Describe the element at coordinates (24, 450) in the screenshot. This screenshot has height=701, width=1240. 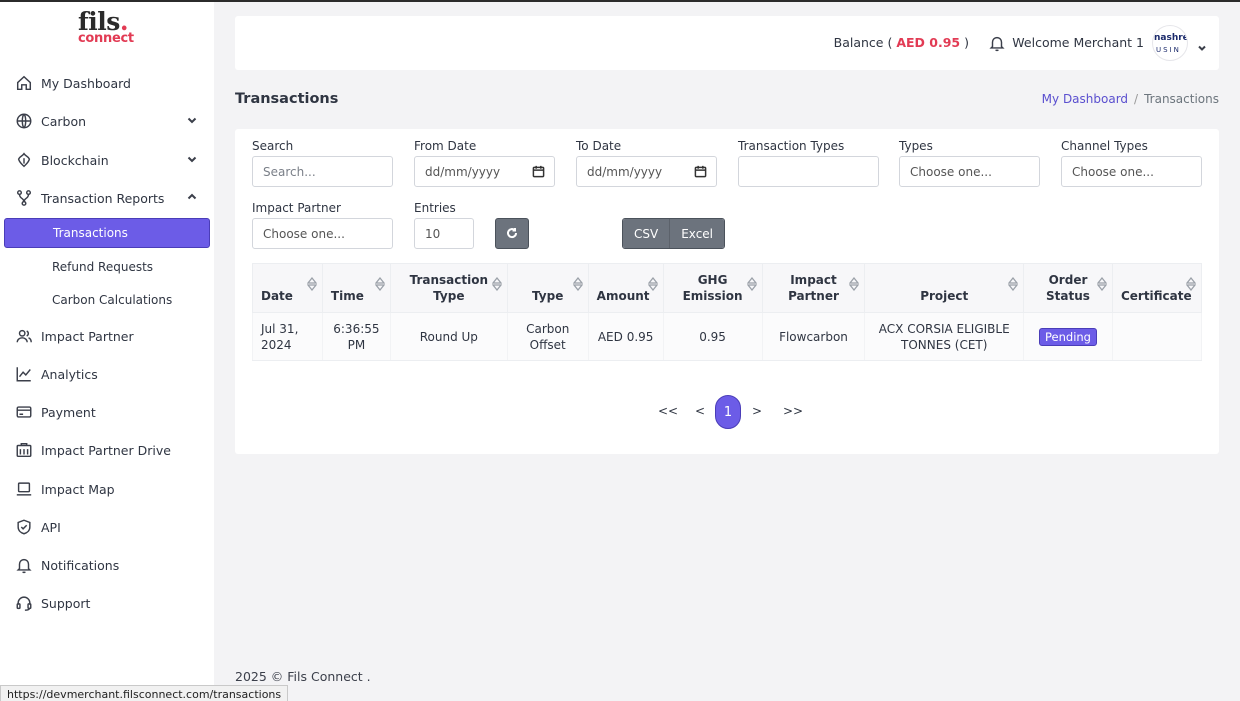
I see `drive-icon` at that location.